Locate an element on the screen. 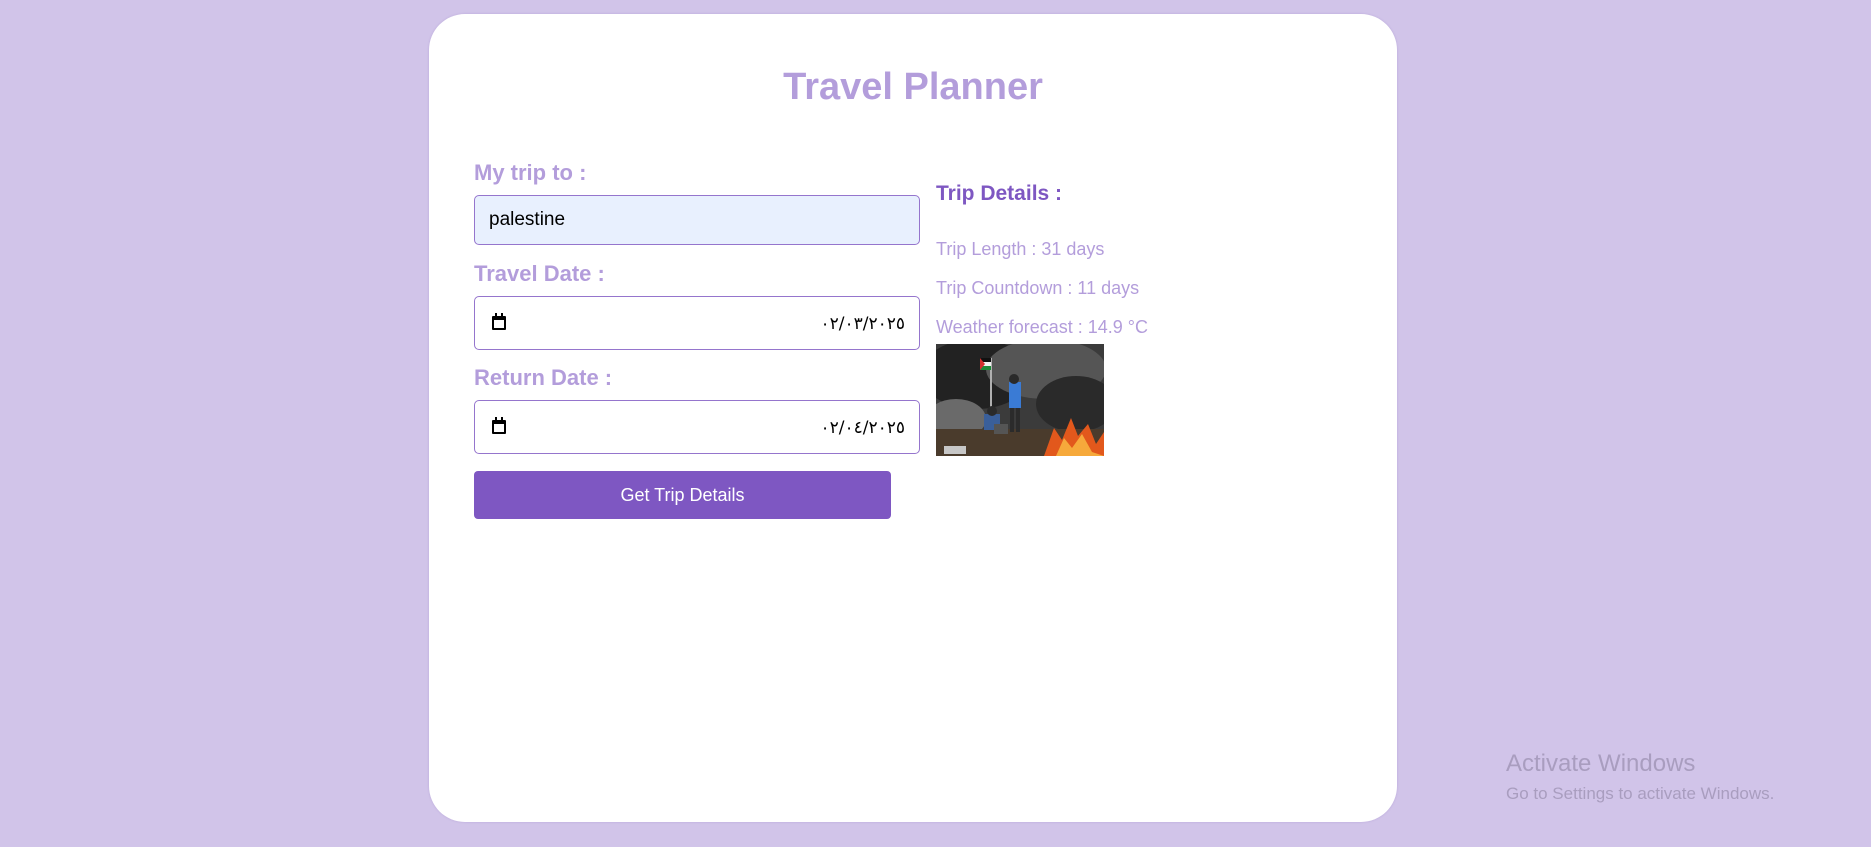  trip-length: Trip Length : 31 days is located at coordinates (1020, 249).